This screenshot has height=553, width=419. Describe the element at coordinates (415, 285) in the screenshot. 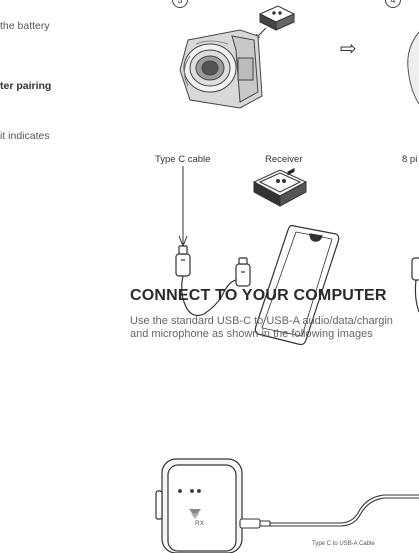

I see `8-pin-connector` at that location.